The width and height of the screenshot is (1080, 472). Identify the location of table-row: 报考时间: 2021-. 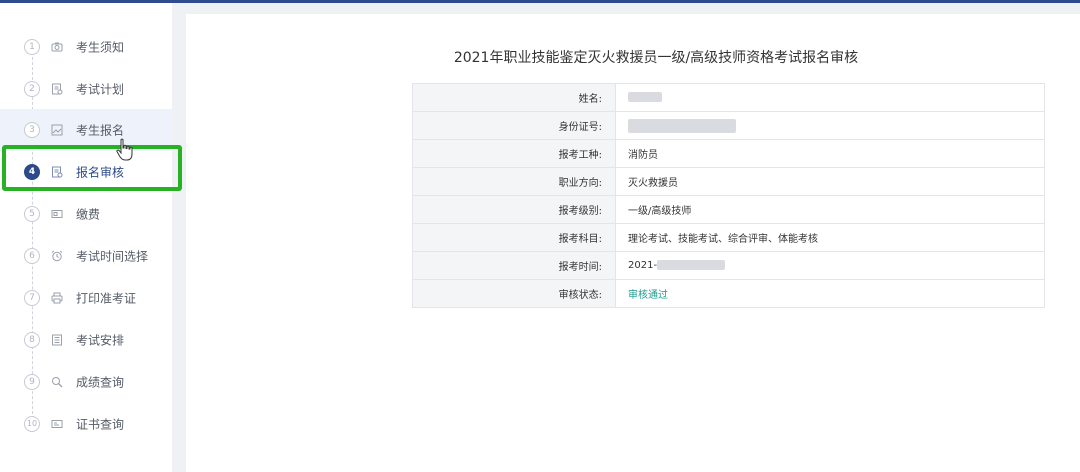
(728, 265).